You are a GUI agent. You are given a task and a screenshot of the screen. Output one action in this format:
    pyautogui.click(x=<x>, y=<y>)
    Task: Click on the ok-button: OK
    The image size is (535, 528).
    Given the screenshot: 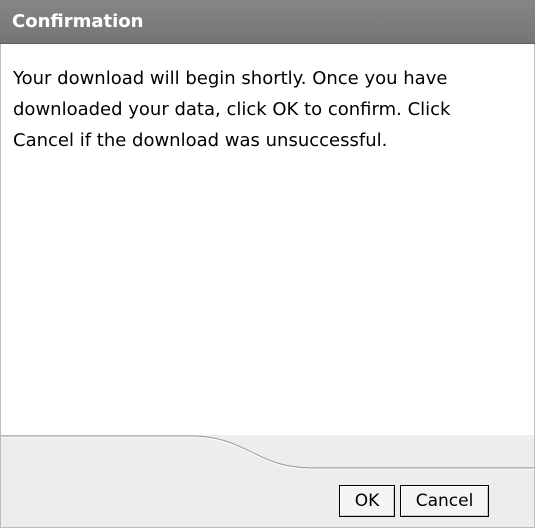 What is the action you would take?
    pyautogui.click(x=367, y=501)
    